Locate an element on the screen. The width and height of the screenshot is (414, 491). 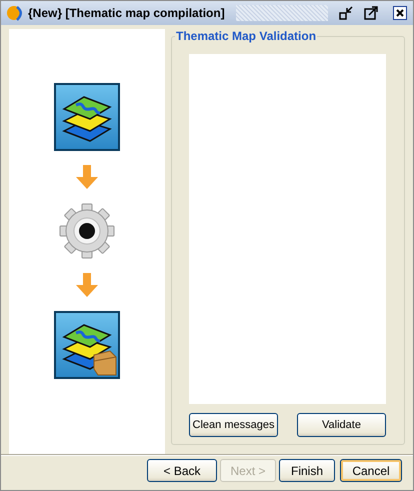
action-button: Validate is located at coordinates (341, 425).